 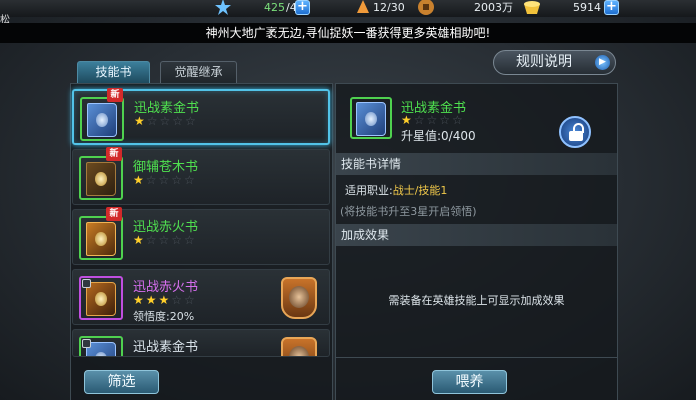 What do you see at coordinates (493, 7) in the screenshot?
I see `coins-value: 2003万` at bounding box center [493, 7].